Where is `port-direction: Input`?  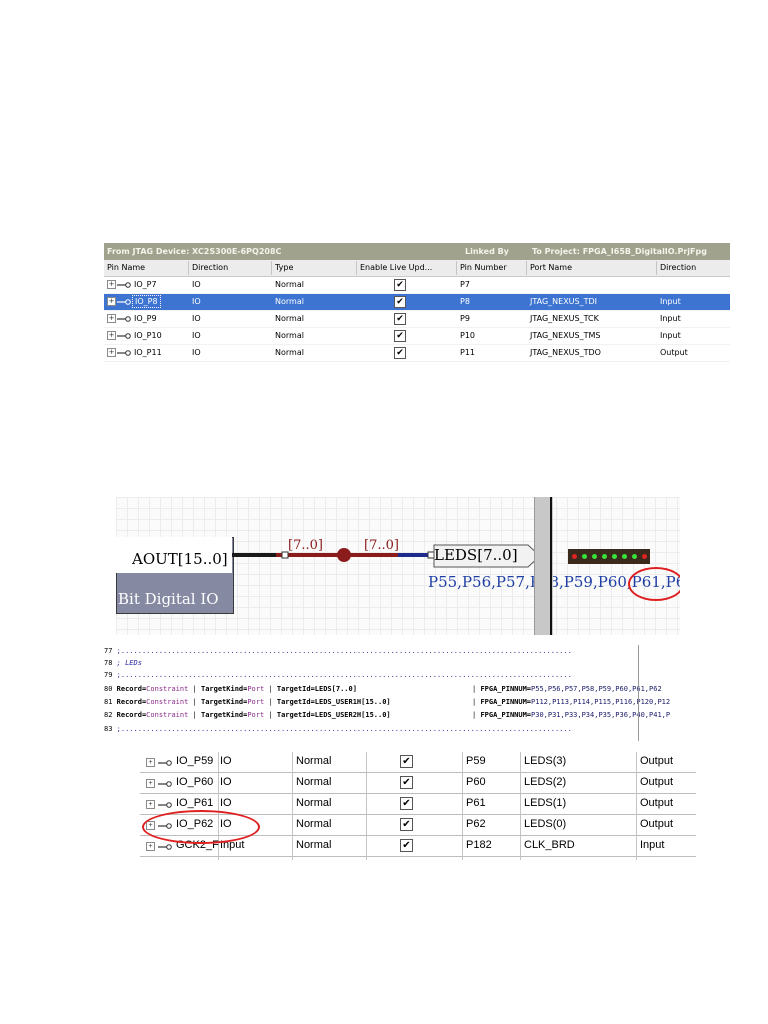
port-direction: Input is located at coordinates (670, 318).